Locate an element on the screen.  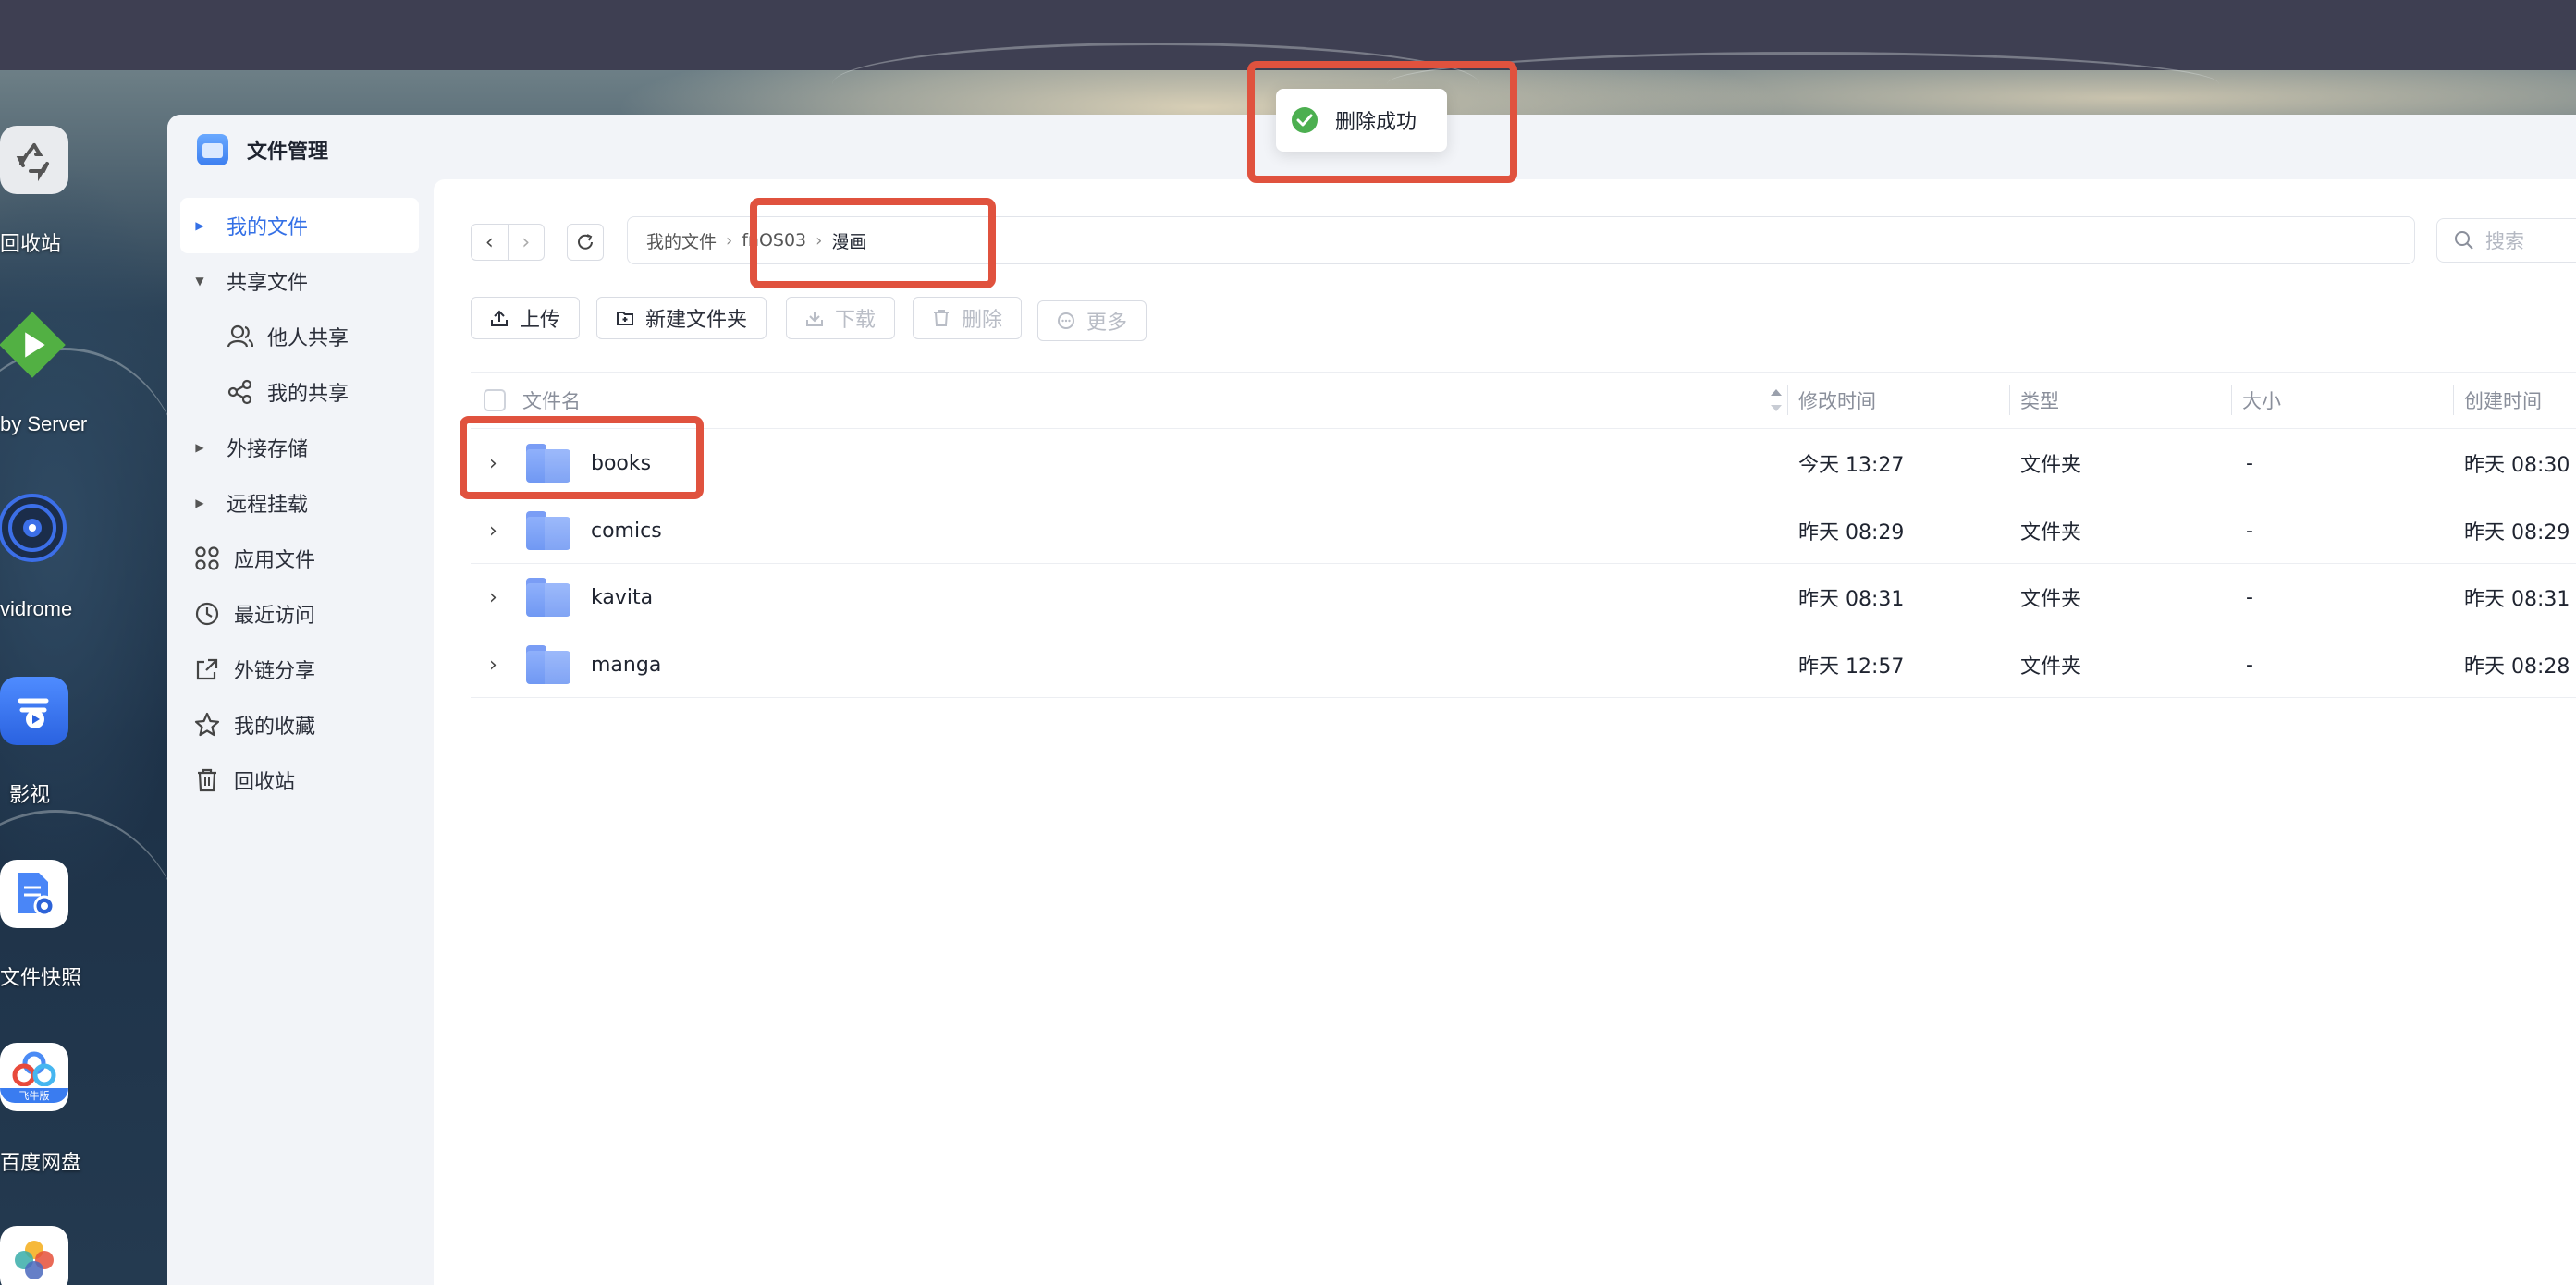
created-time: 昨天 08:30 is located at coordinates (2517, 465).